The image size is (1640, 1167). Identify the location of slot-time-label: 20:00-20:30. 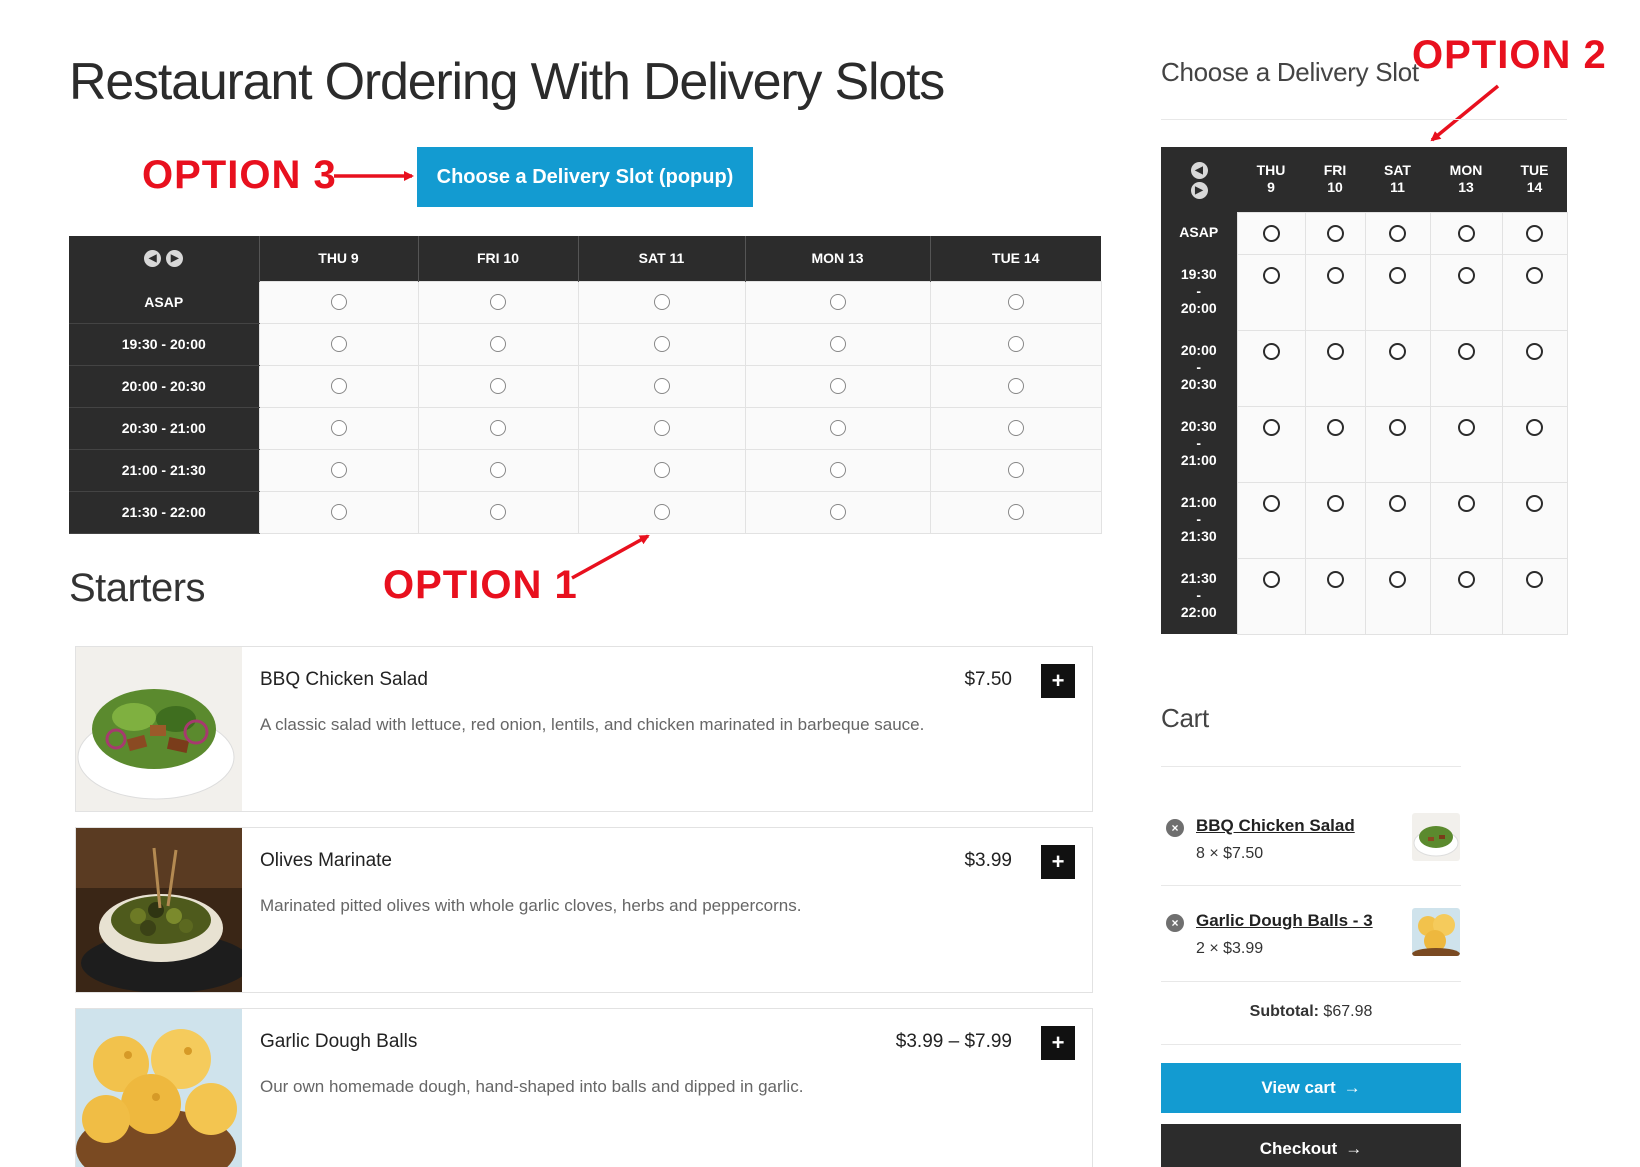
(1199, 368).